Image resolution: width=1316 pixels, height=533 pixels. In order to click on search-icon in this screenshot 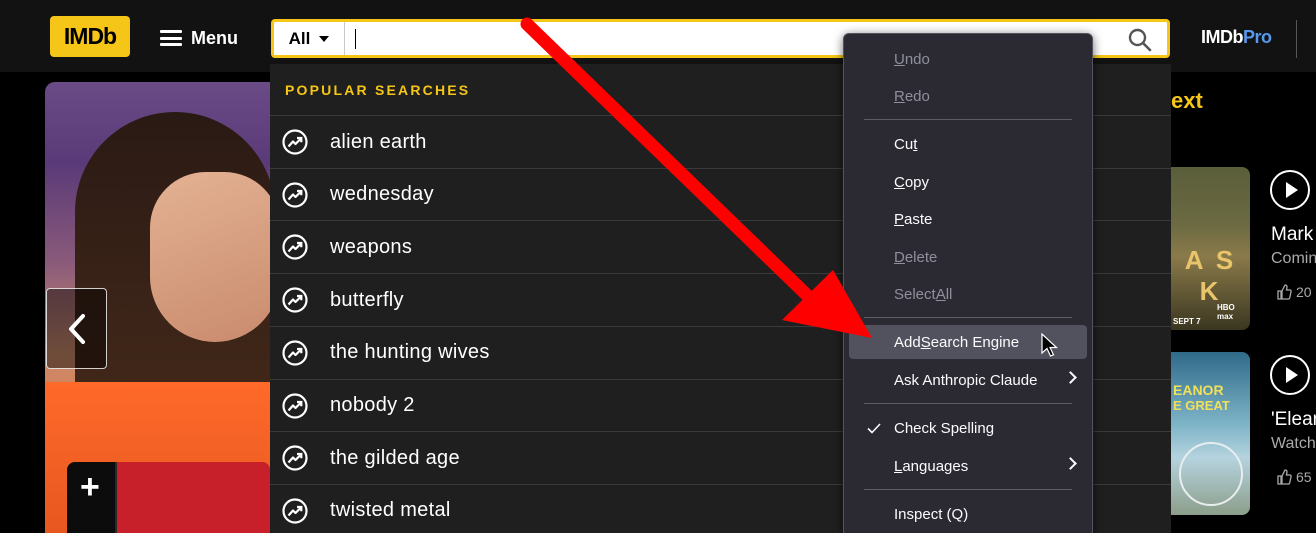, I will do `click(1140, 40)`.